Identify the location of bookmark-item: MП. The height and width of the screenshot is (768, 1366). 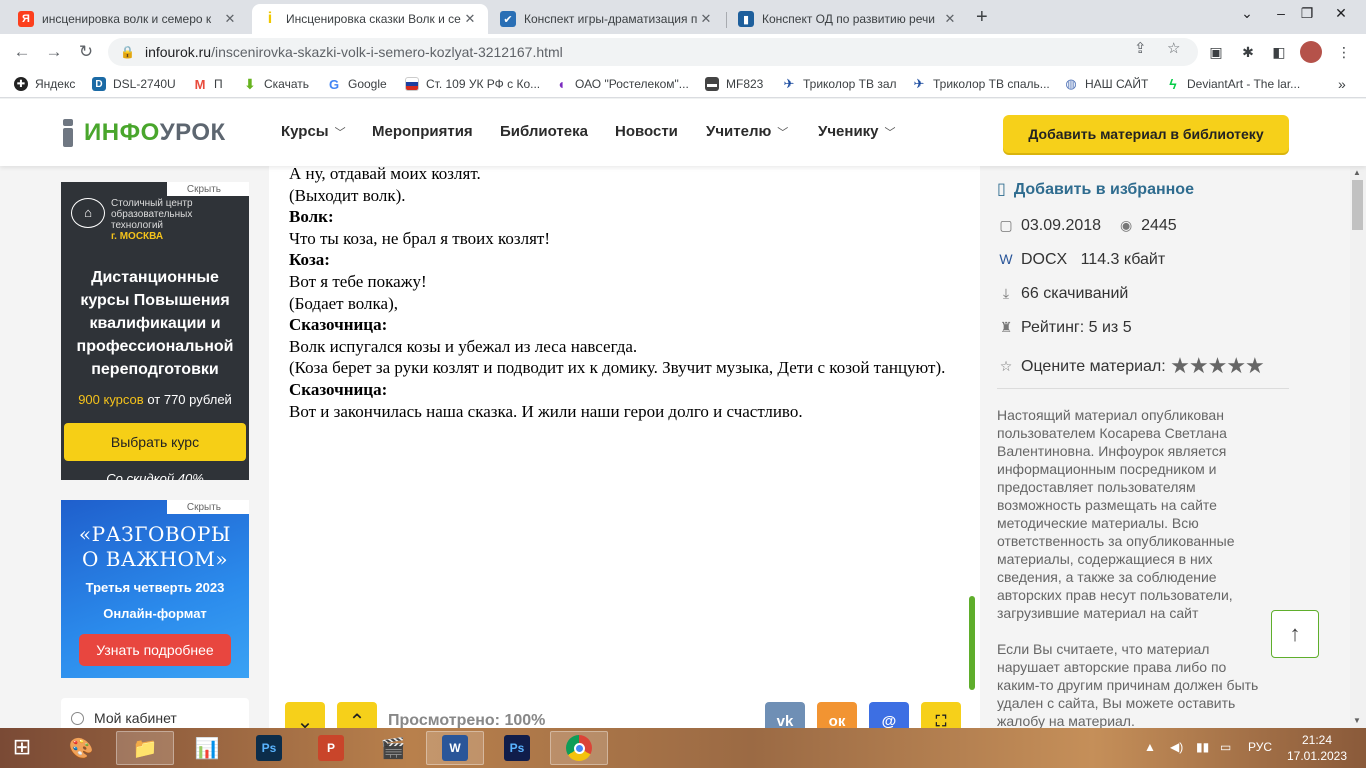
(208, 84).